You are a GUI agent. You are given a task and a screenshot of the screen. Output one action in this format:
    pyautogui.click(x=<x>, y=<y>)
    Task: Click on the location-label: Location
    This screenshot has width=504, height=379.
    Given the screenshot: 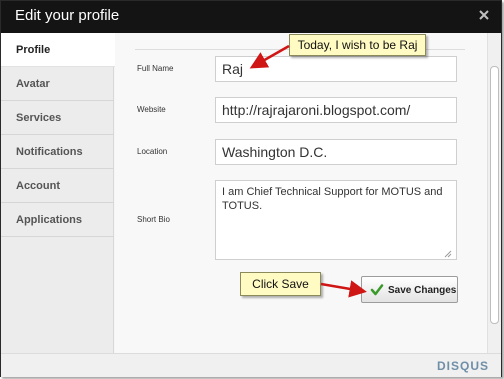 What is the action you would take?
    pyautogui.click(x=152, y=151)
    